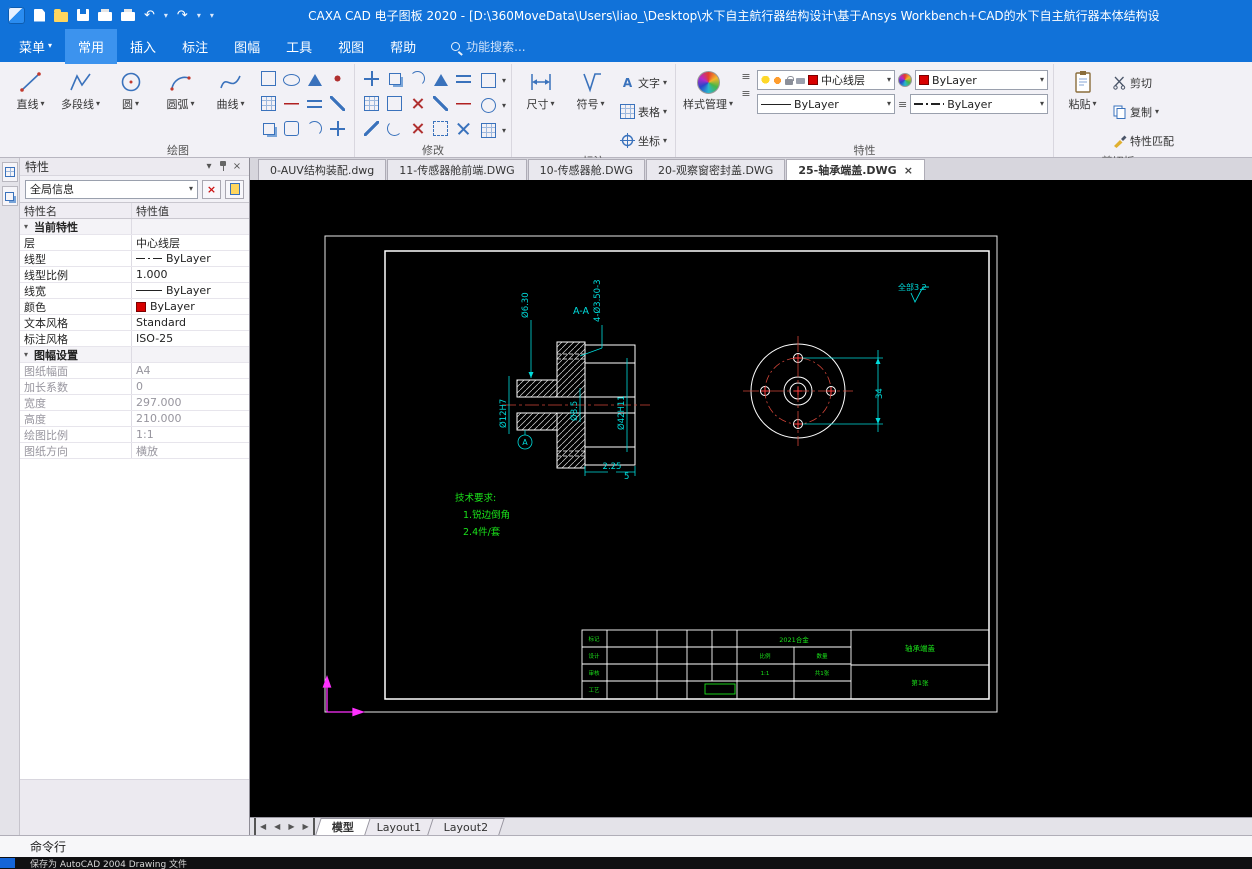 The height and width of the screenshot is (869, 1252). I want to click on prev-layout-icon: ◀, so click(277, 826).